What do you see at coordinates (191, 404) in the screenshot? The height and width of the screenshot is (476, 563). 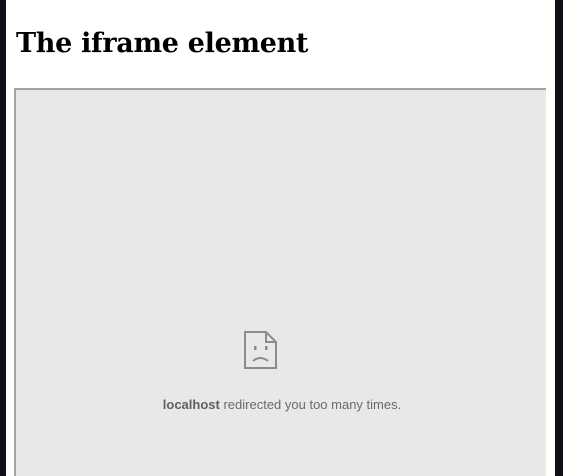 I see `error-host: localhost` at bounding box center [191, 404].